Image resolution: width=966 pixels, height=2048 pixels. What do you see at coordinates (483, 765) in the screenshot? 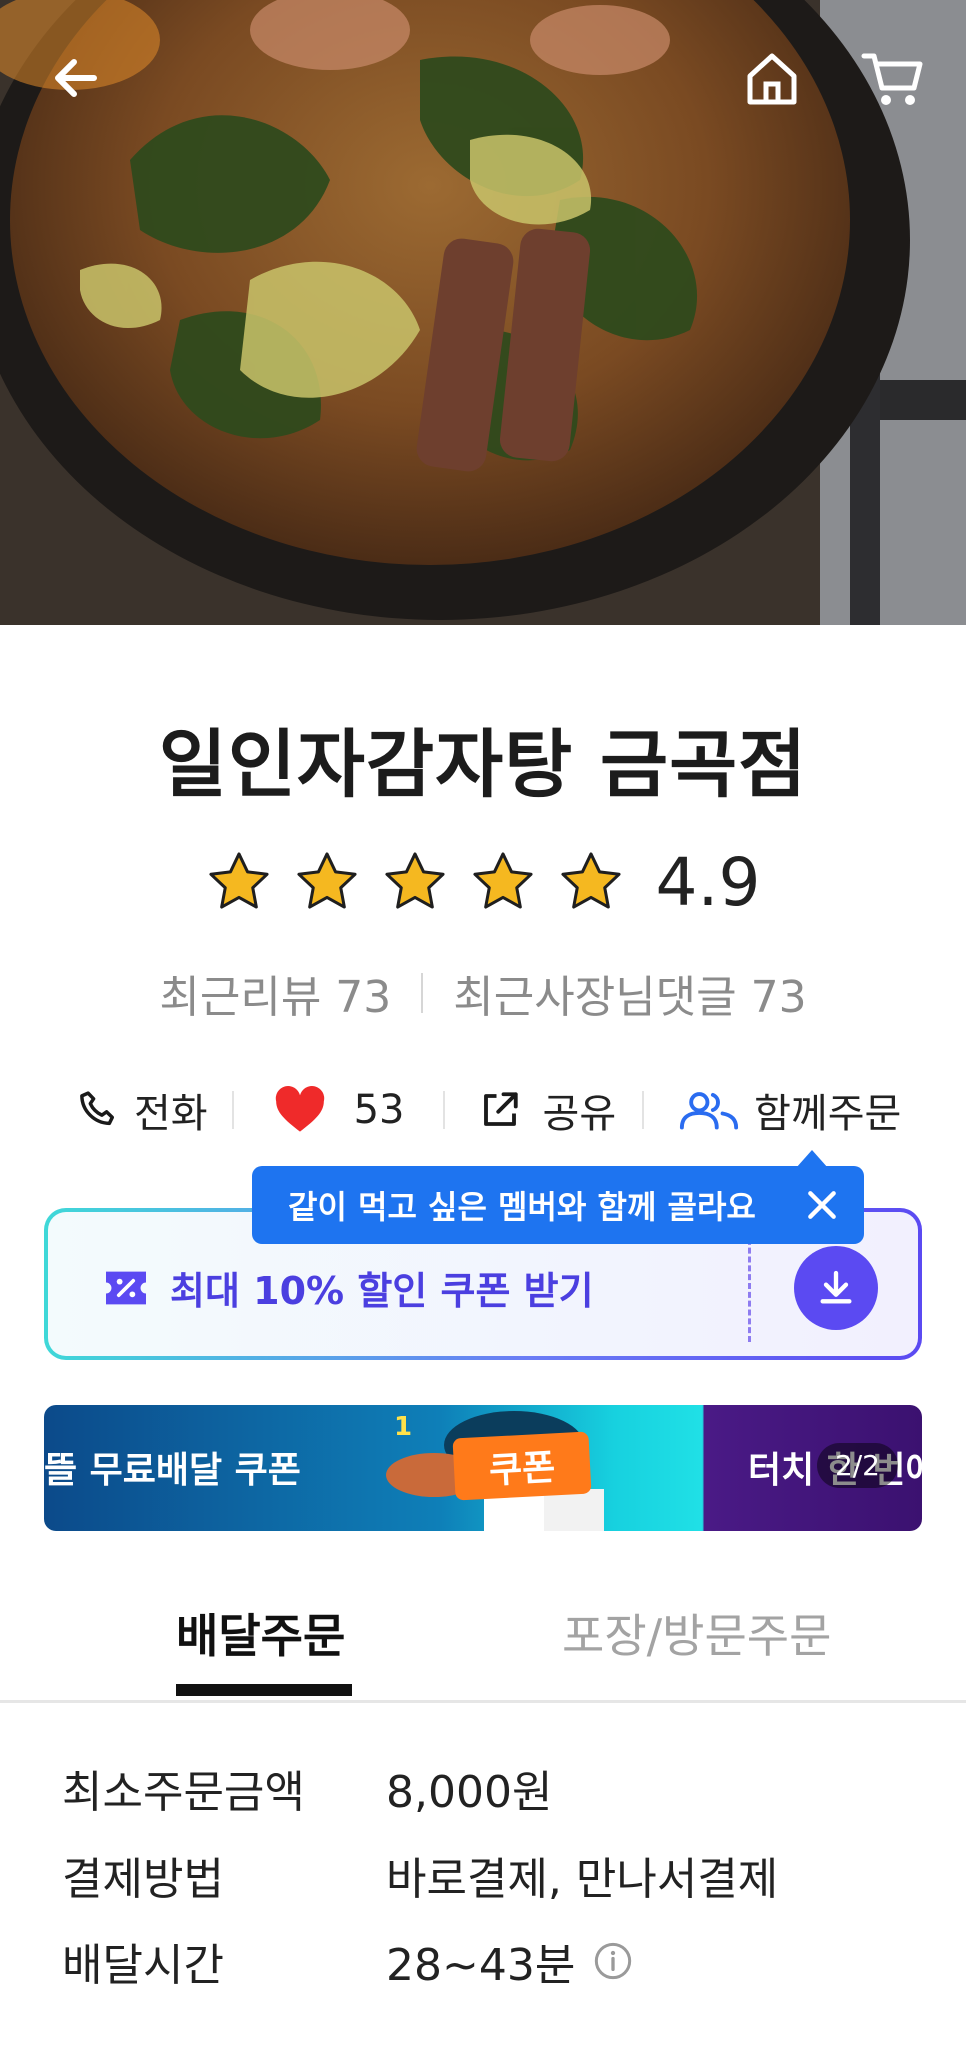
I see `store-name: 일인자감자탕 금곡점` at bounding box center [483, 765].